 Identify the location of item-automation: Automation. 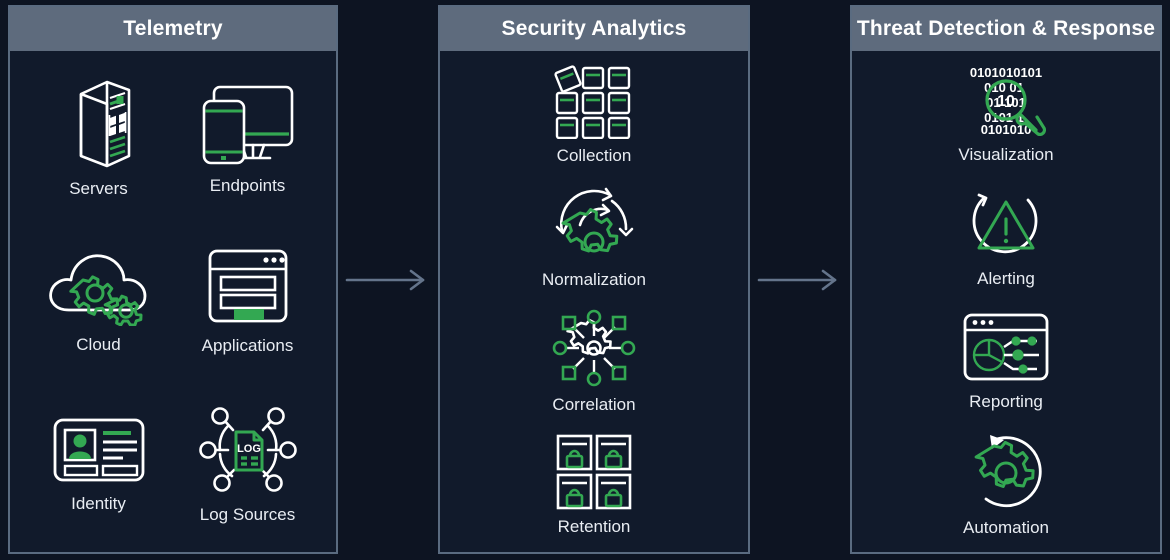
(1006, 484).